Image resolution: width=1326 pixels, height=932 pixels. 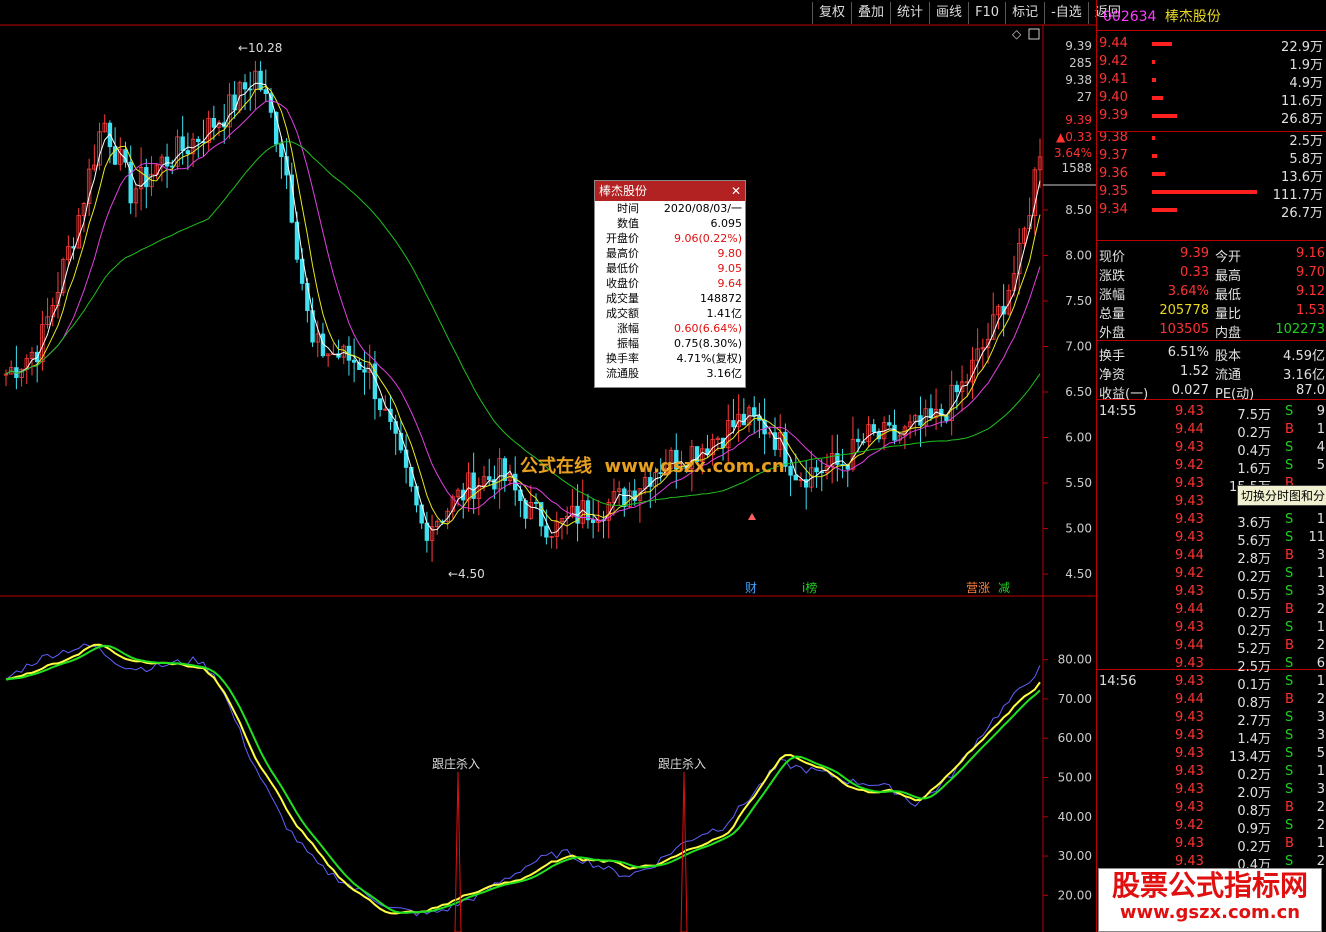 What do you see at coordinates (948, 13) in the screenshot?
I see `draw-line-button: 画线` at bounding box center [948, 13].